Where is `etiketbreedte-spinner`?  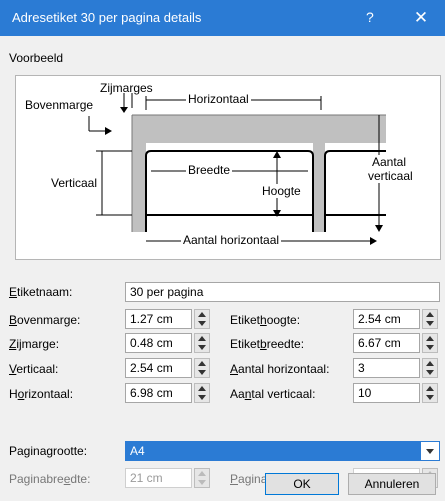 etiketbreedte-spinner is located at coordinates (430, 343).